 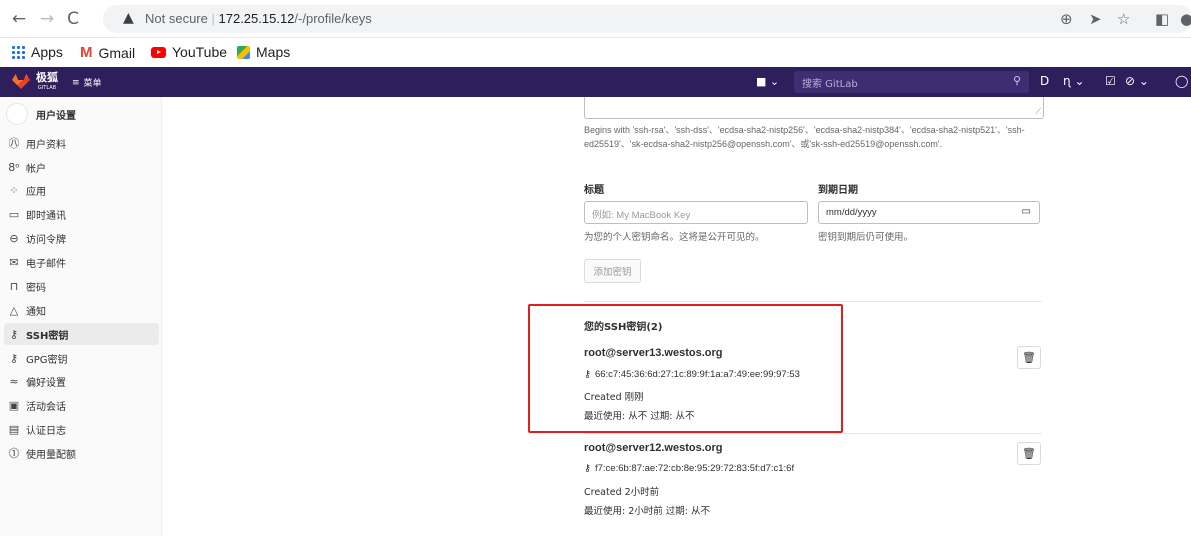 I want to click on add-key-button: 添加密钥, so click(x=612, y=271).